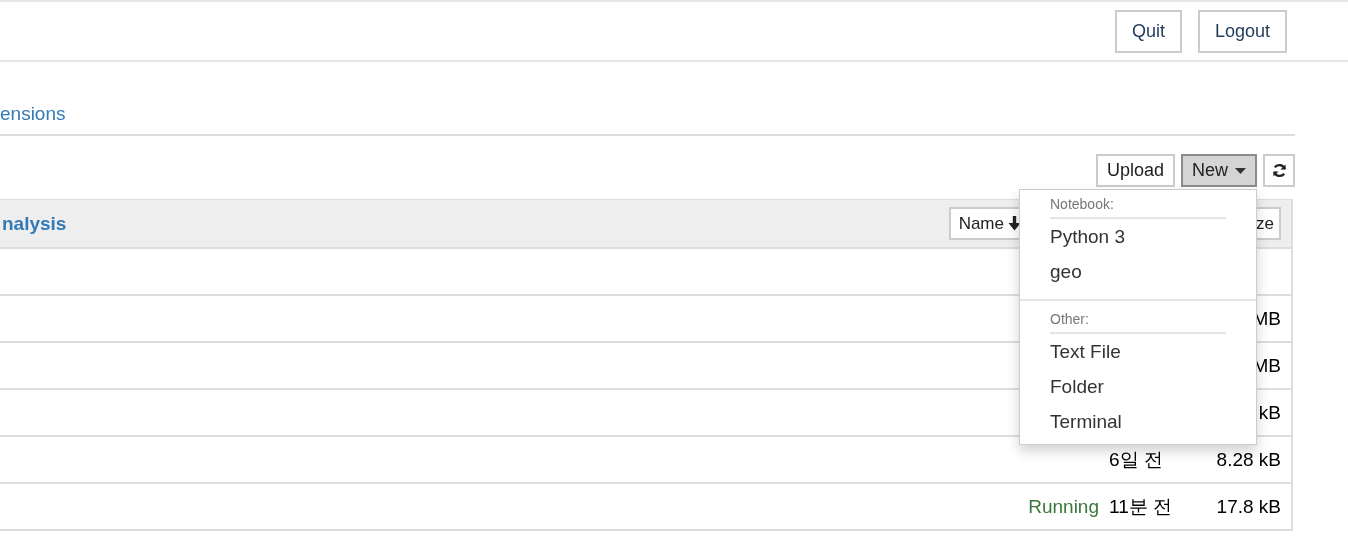 This screenshot has height=549, width=1348. I want to click on file-size: 17.8 kB, so click(1248, 506).